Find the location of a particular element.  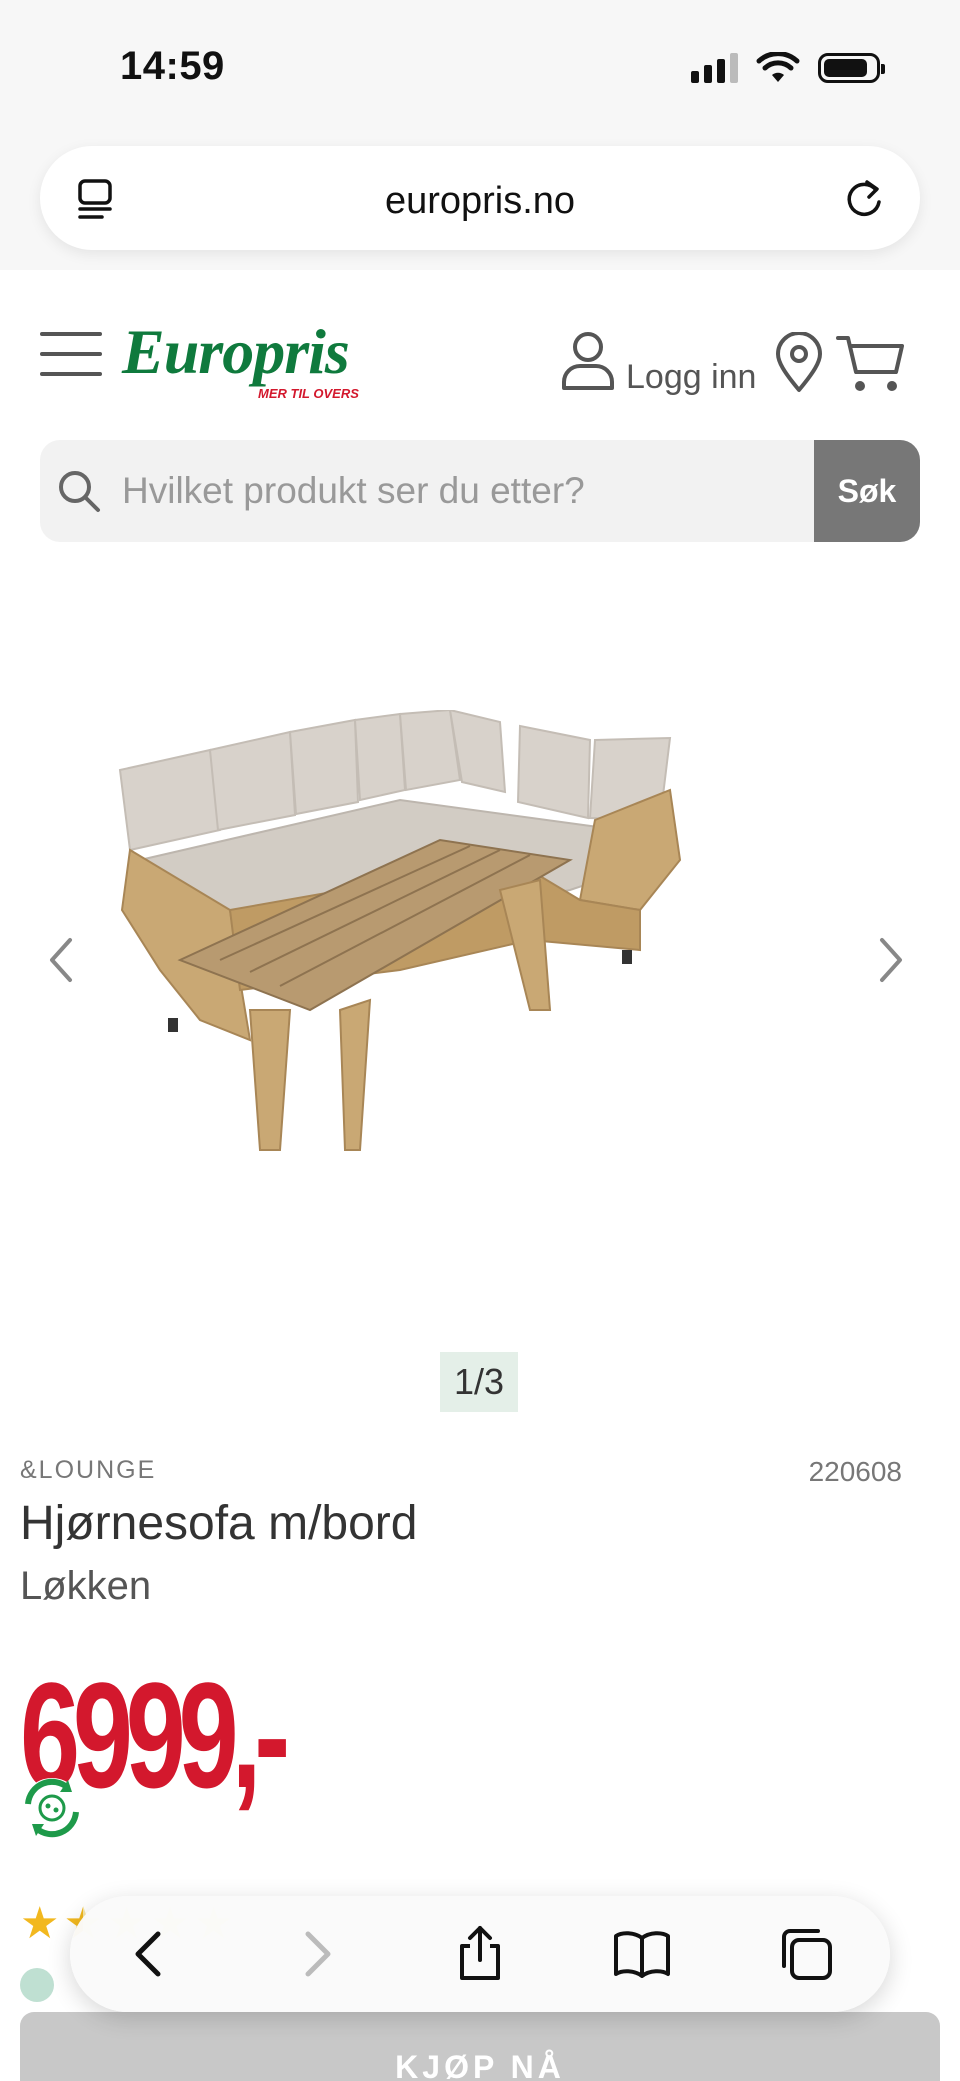

bookmarks-icon is located at coordinates (642, 1954).